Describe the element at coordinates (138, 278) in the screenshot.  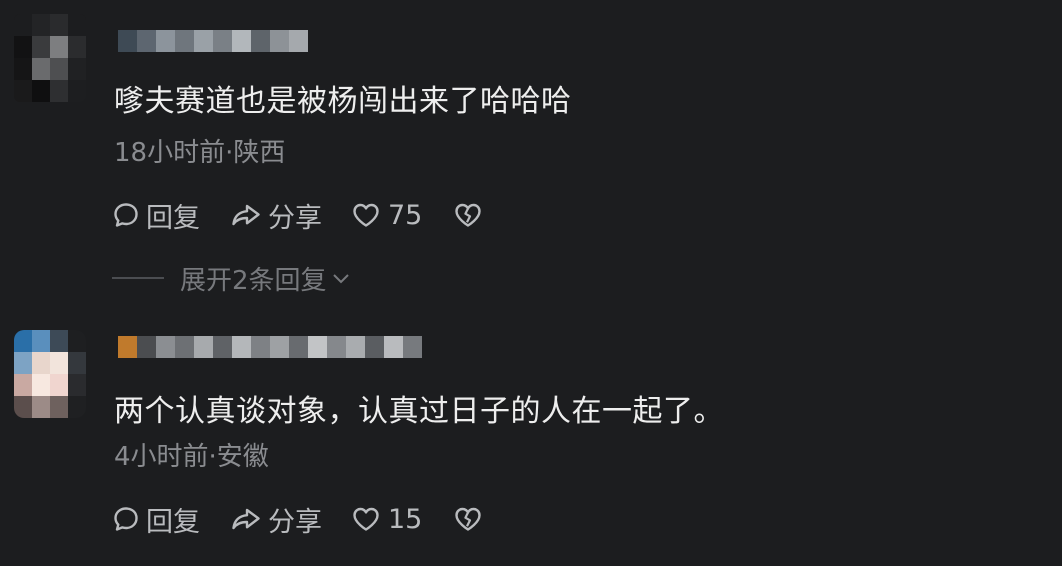
I see `divider-line` at that location.